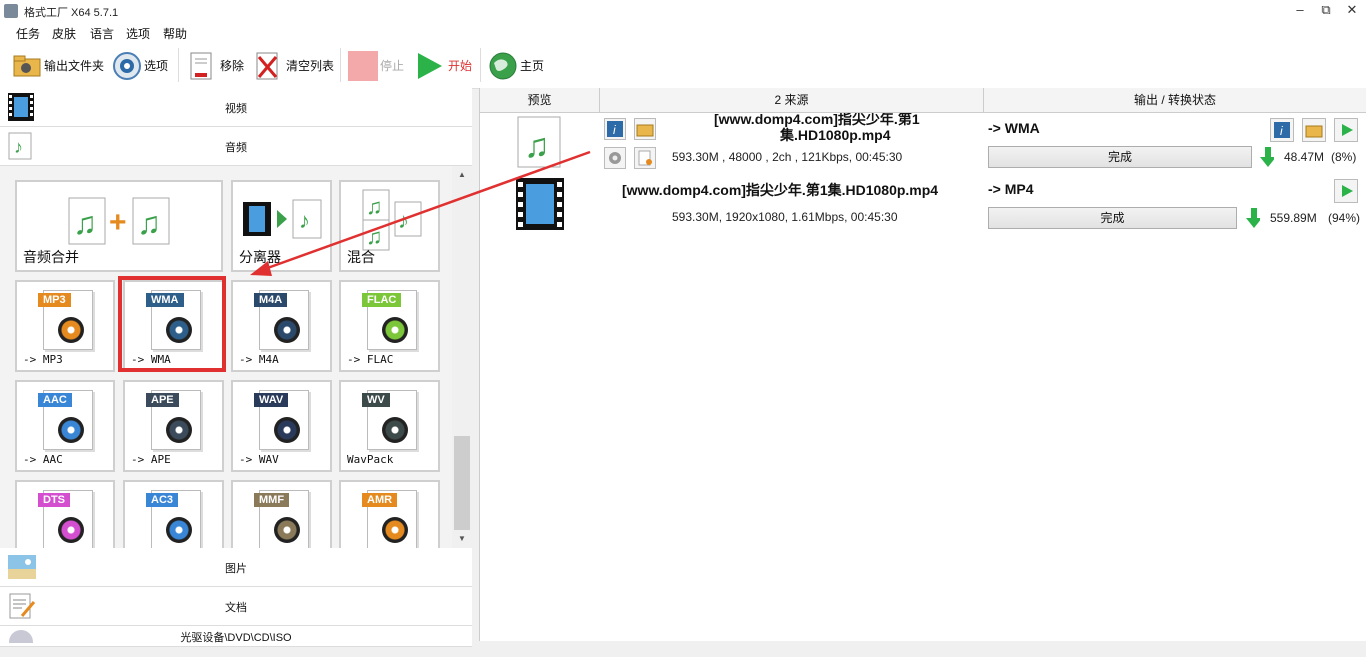 This screenshot has width=1366, height=657. I want to click on tile-format-ape: APE -> APE, so click(173, 426).